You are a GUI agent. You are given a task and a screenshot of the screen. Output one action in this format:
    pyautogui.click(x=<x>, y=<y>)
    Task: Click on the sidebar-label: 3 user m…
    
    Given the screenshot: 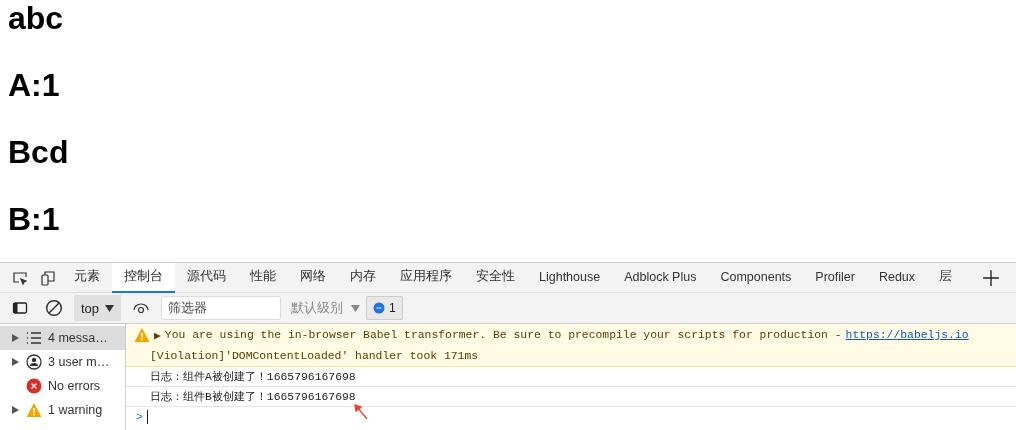 What is the action you would take?
    pyautogui.click(x=79, y=362)
    